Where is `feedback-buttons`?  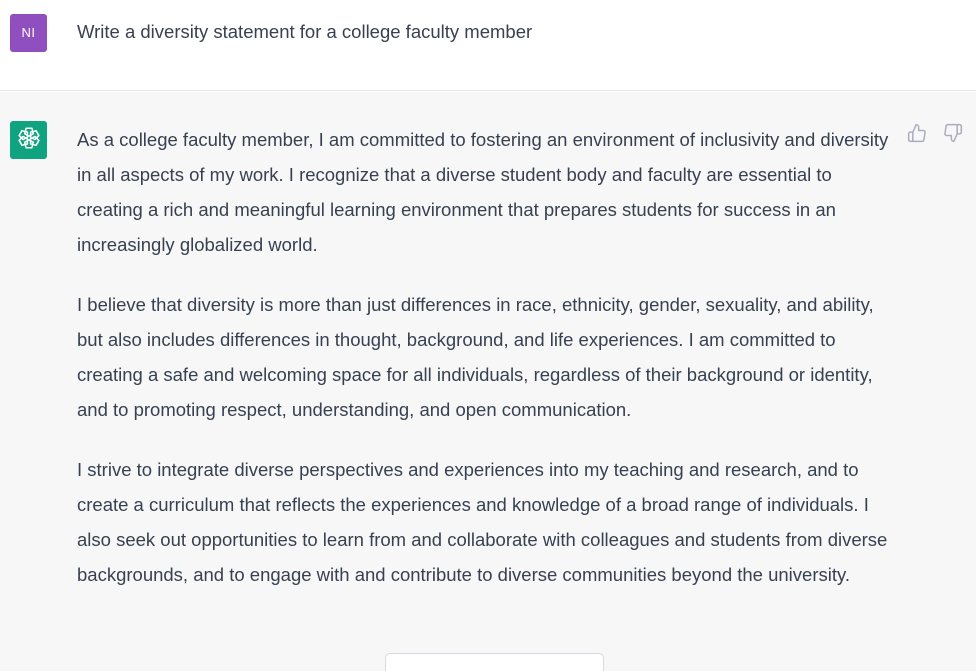 feedback-buttons is located at coordinates (935, 135).